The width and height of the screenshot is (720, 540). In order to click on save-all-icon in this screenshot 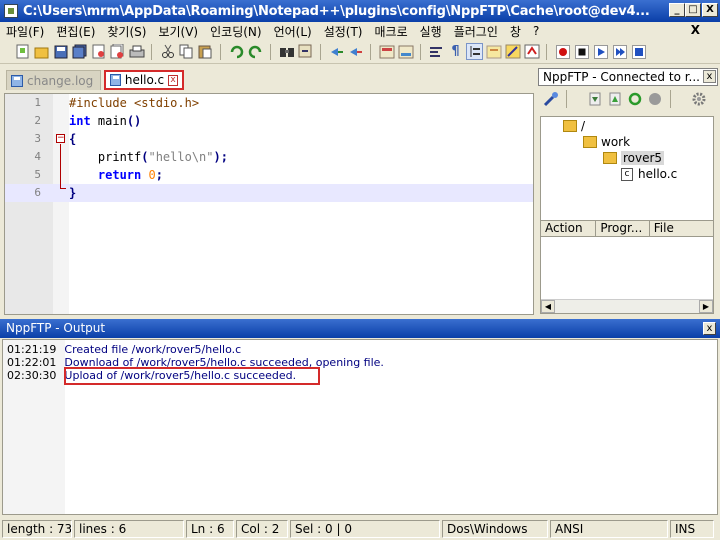, I will do `click(79, 51)`.